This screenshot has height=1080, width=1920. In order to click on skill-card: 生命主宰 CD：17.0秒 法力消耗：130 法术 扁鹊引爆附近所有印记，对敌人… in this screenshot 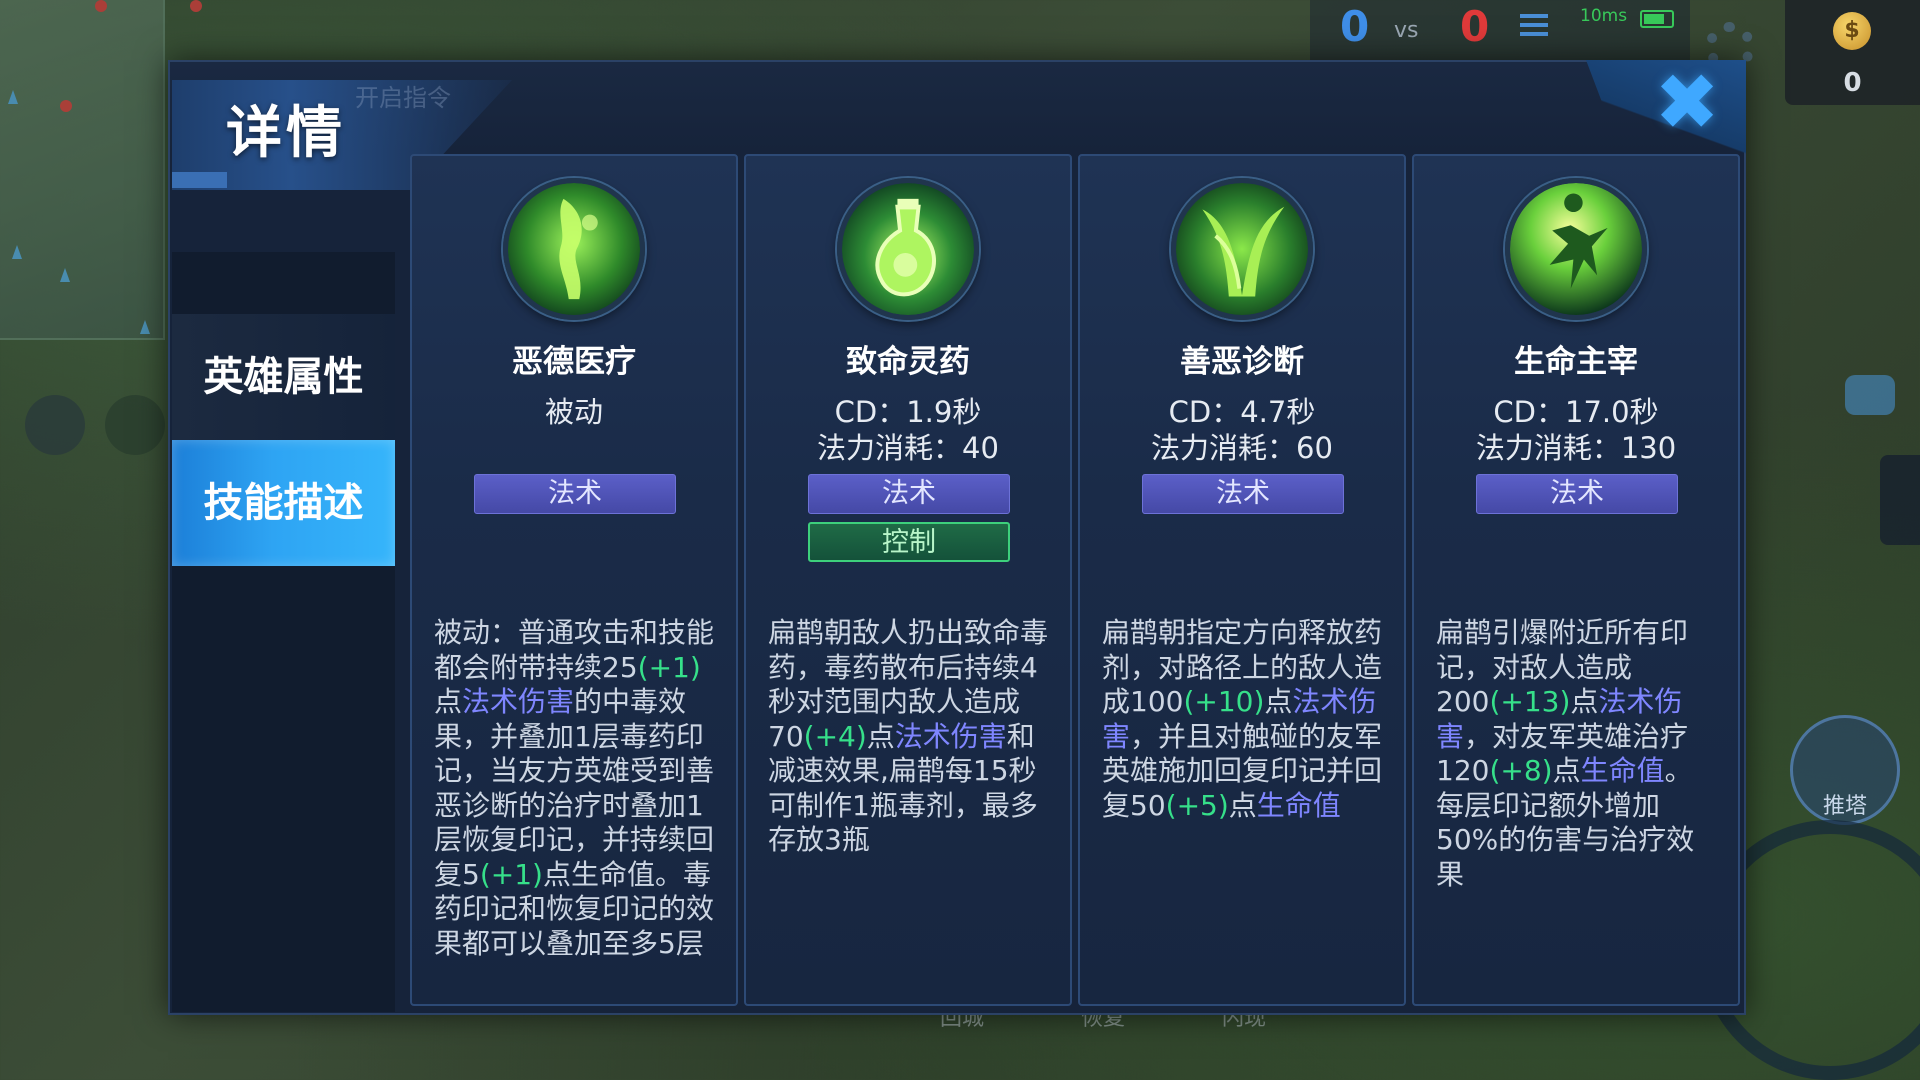, I will do `click(1576, 580)`.